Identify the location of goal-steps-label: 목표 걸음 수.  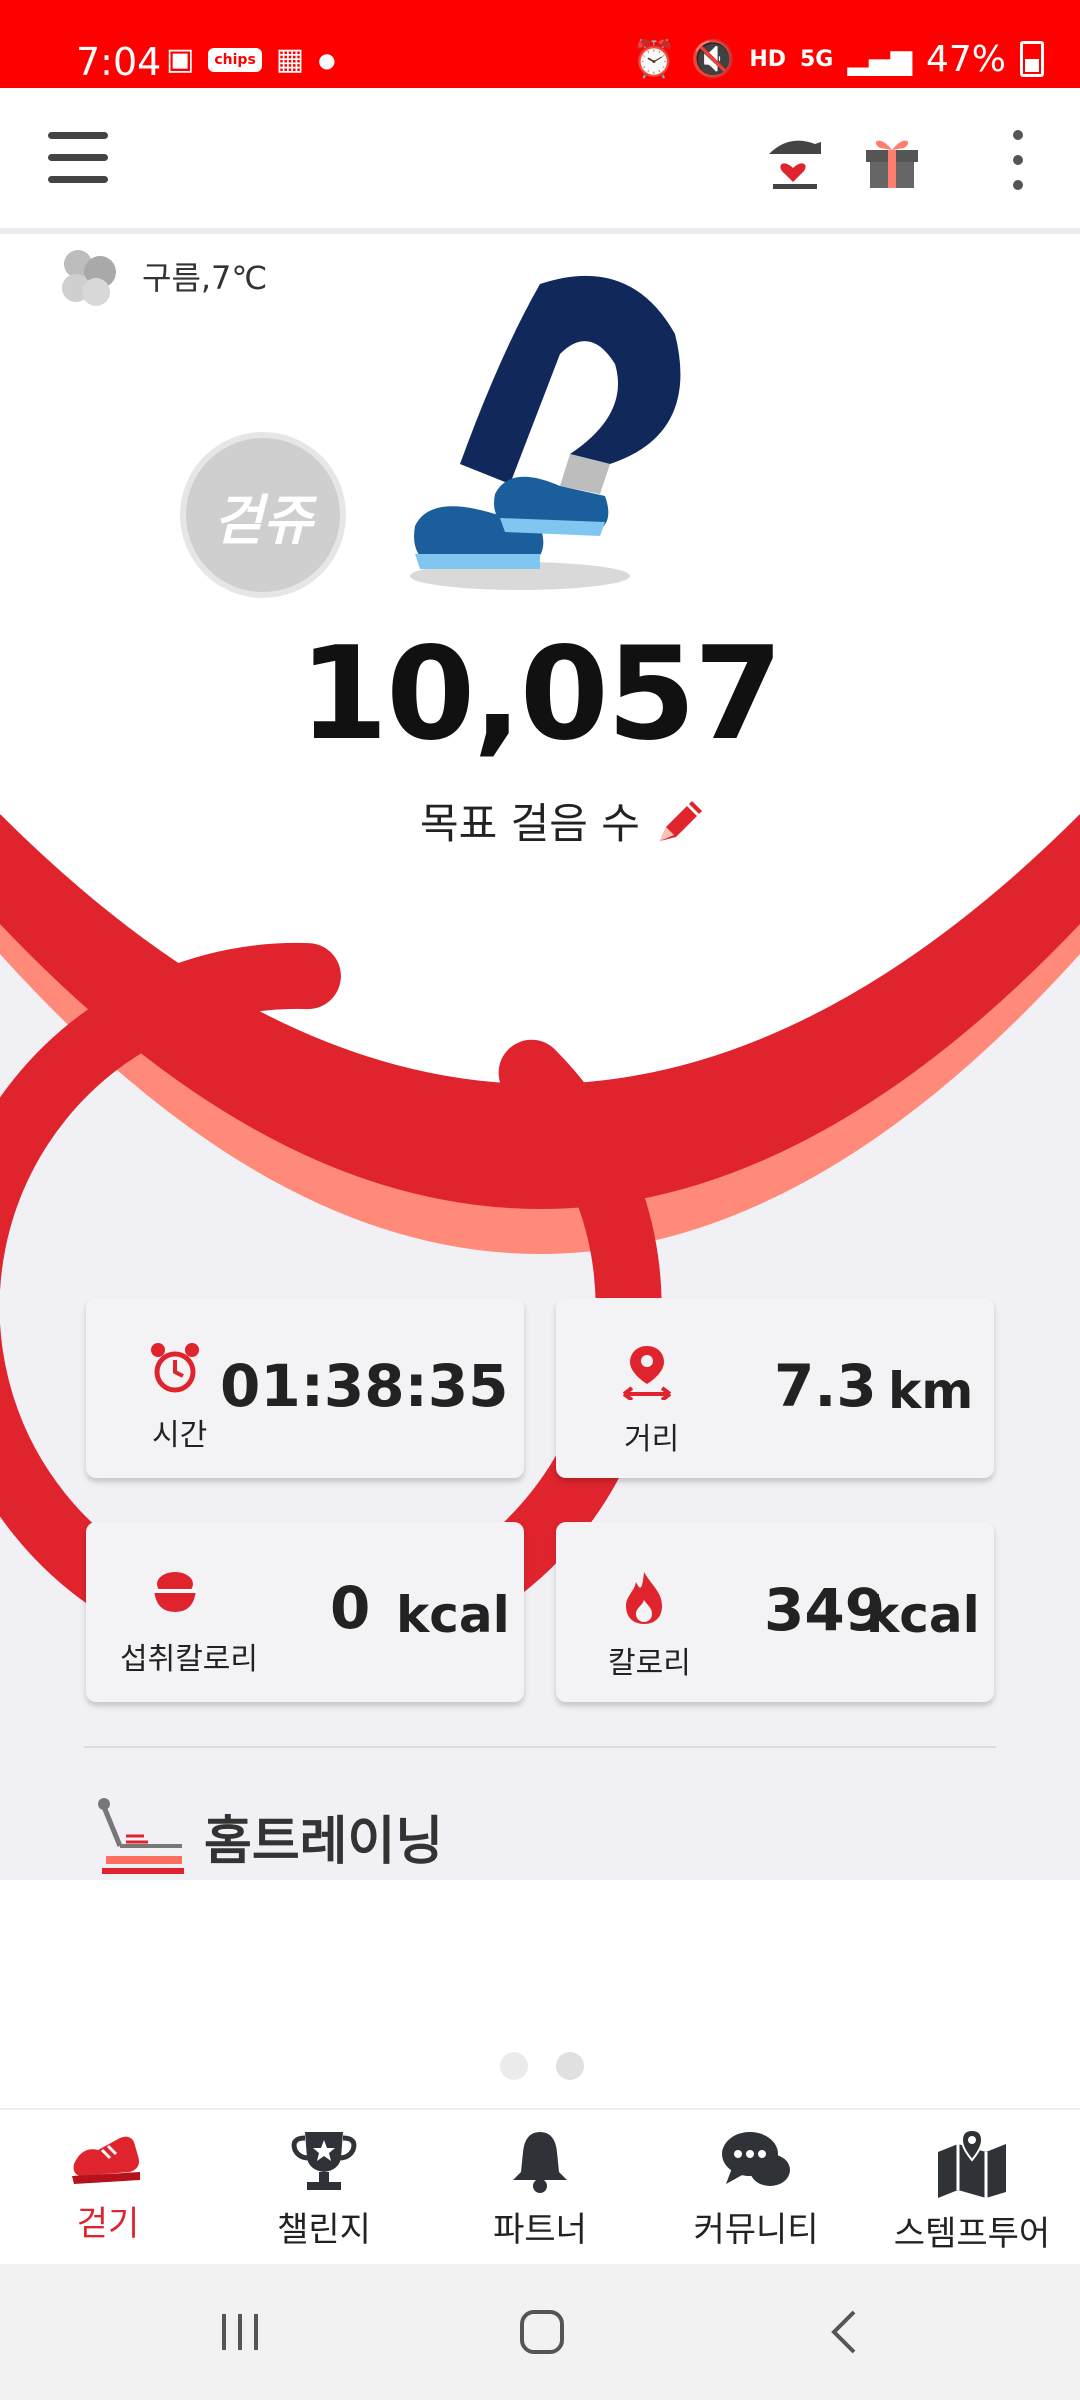
(530, 823).